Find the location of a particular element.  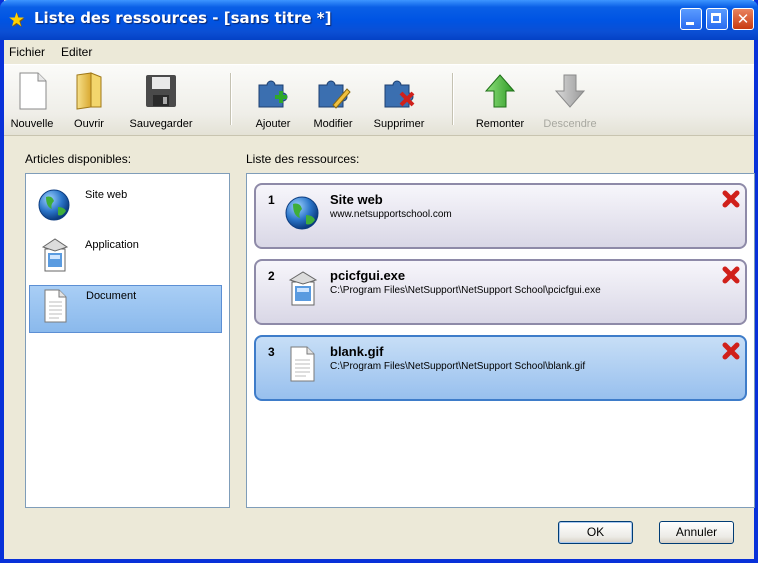

resource-name: blank.gif is located at coordinates (357, 351).